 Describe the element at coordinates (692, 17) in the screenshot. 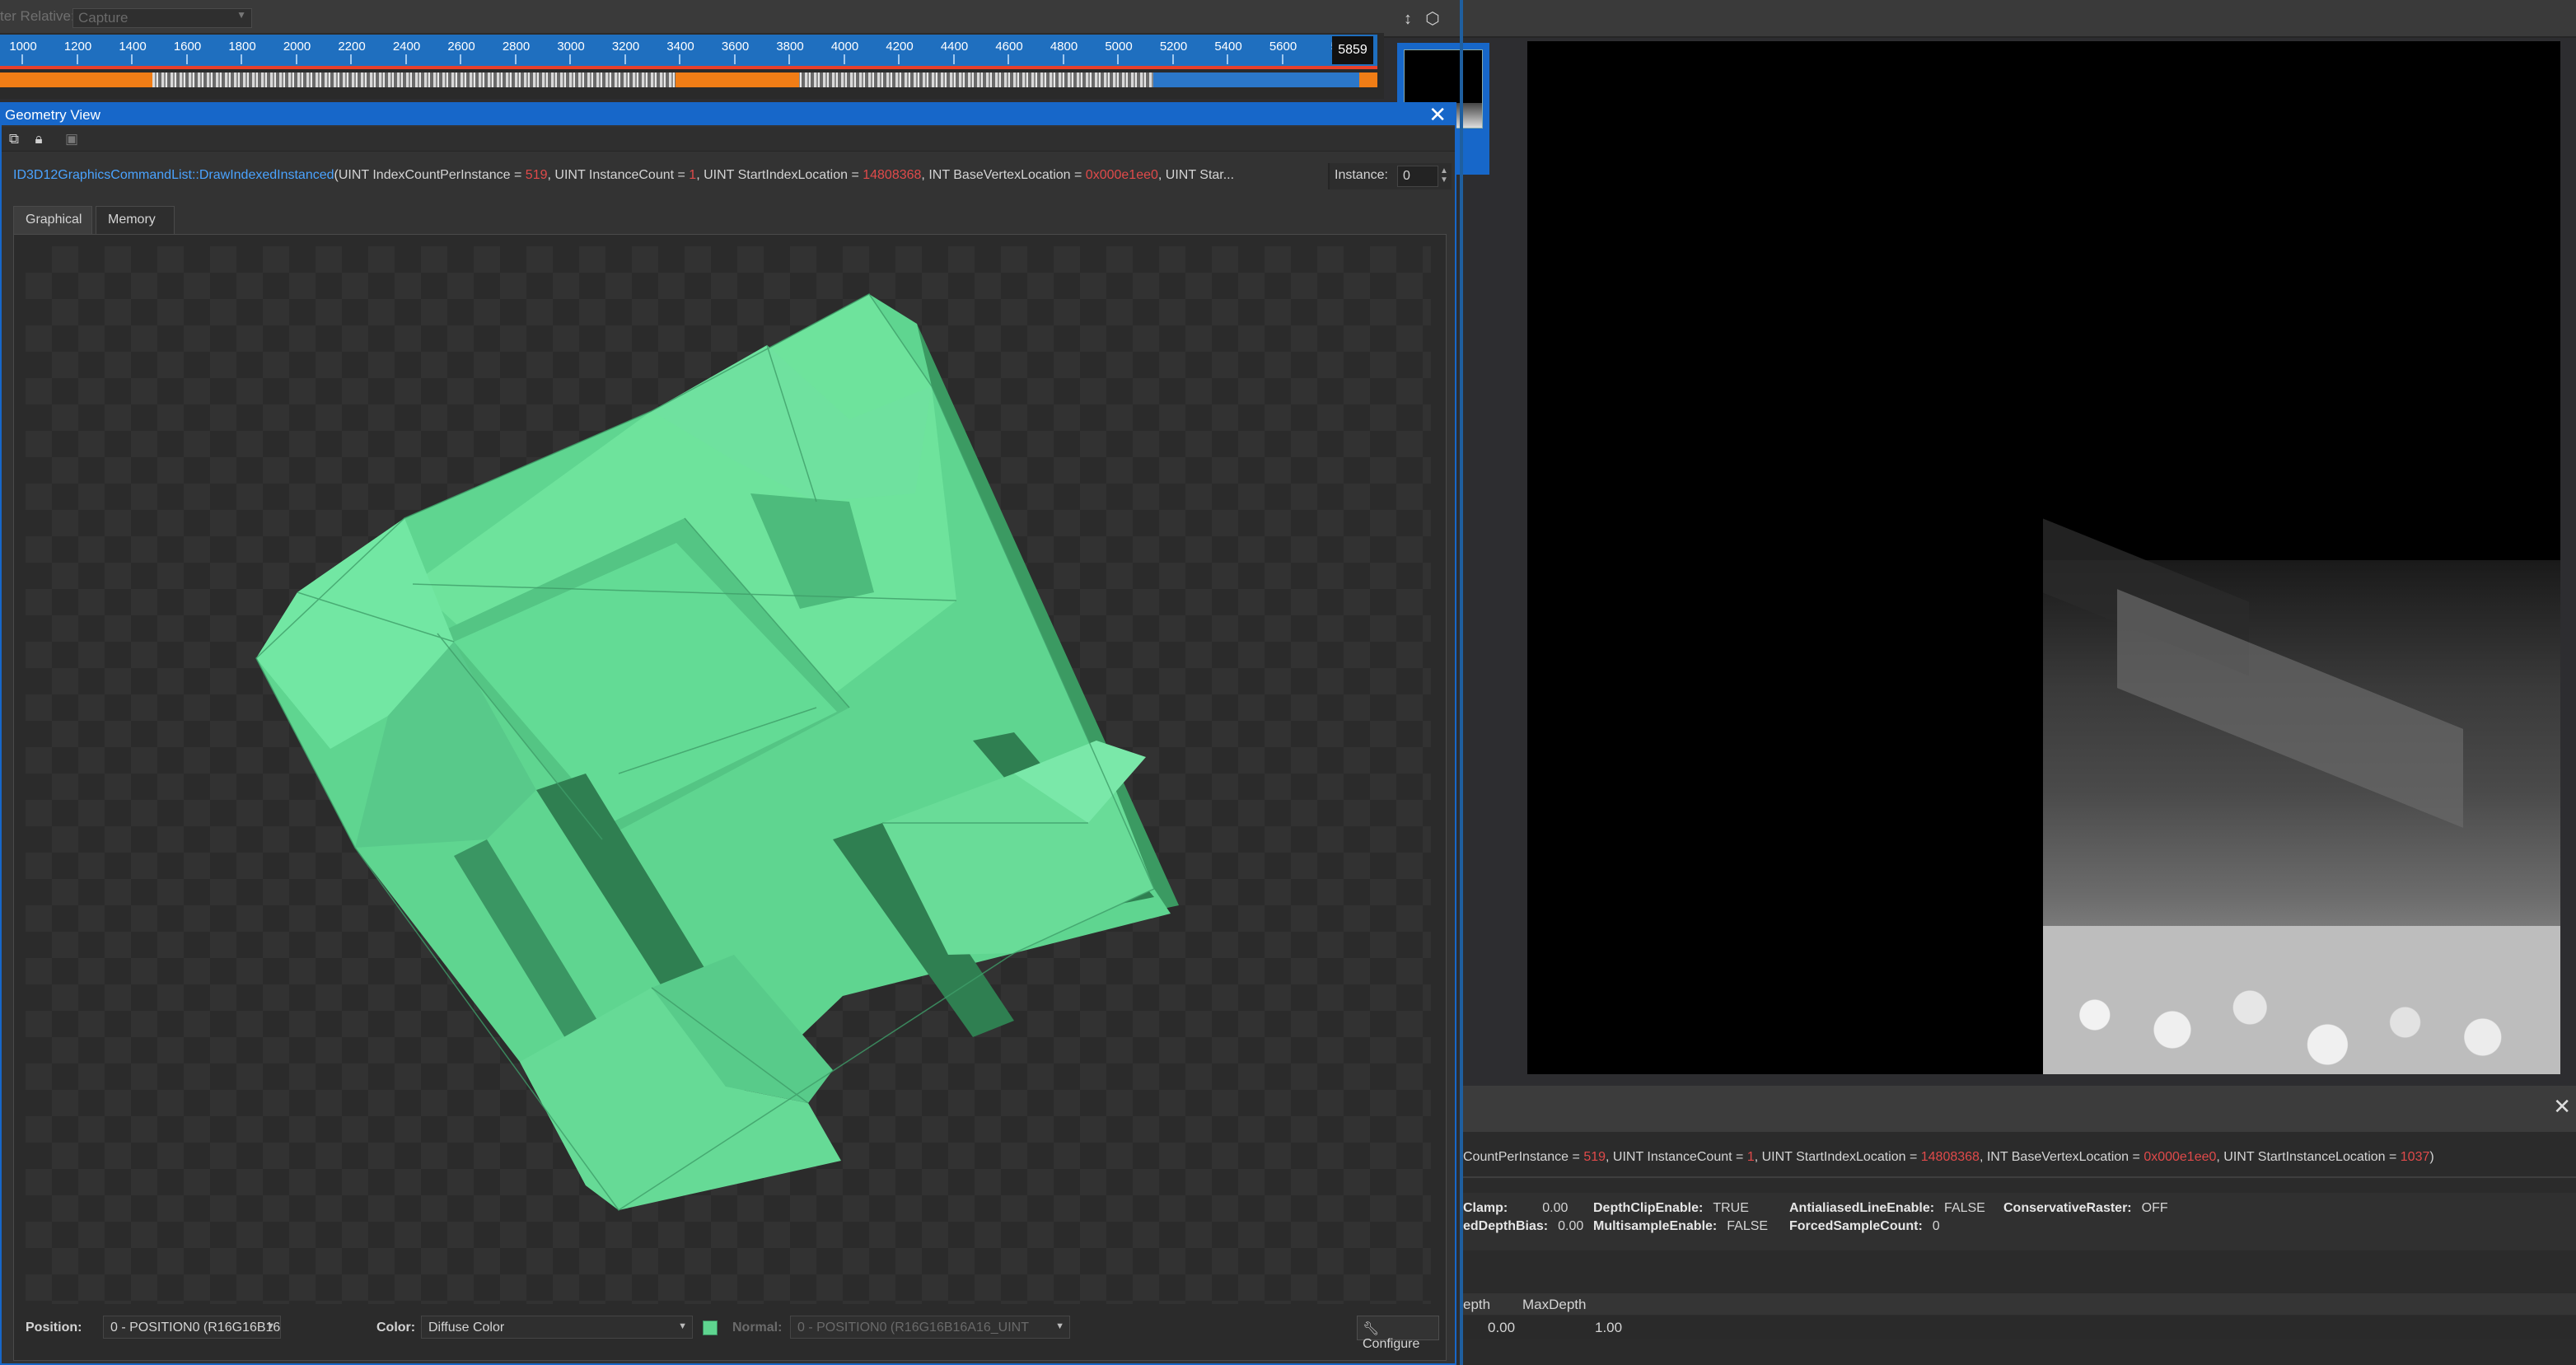

I see `filter-bar: ter Relative: Capture ▼` at that location.